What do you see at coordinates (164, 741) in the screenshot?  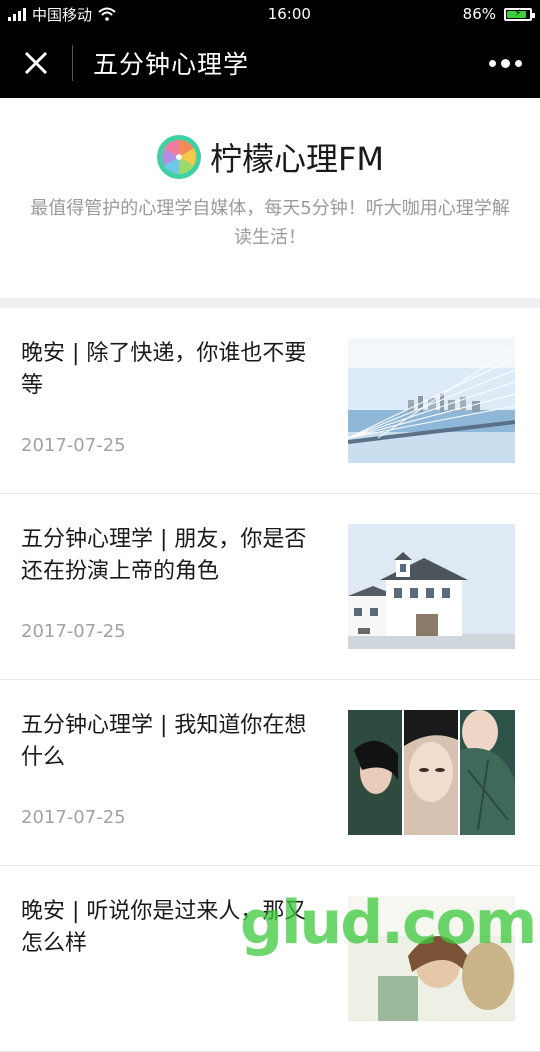 I see `article-title: 五分钟心理学 | 我知道你在想什么` at bounding box center [164, 741].